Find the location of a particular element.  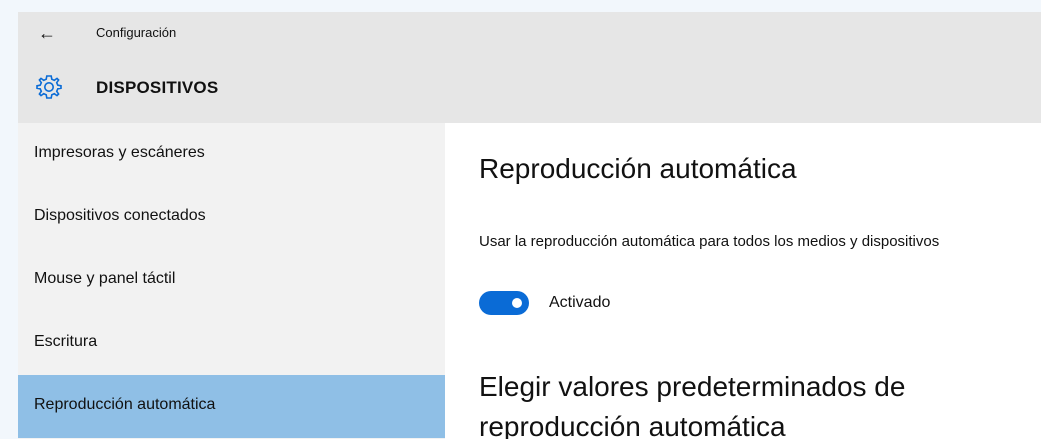

sidebar-item-mouse: Mouse y panel táctil is located at coordinates (231, 280).